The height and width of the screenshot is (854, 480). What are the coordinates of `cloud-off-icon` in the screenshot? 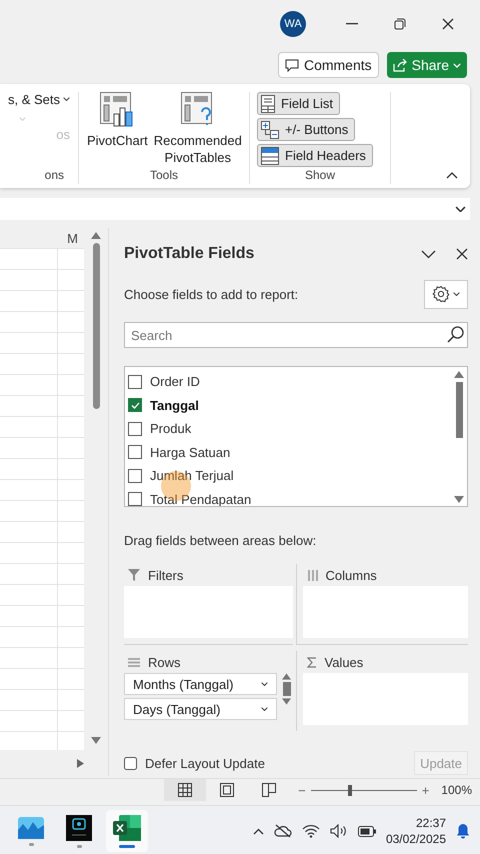 It's located at (283, 831).